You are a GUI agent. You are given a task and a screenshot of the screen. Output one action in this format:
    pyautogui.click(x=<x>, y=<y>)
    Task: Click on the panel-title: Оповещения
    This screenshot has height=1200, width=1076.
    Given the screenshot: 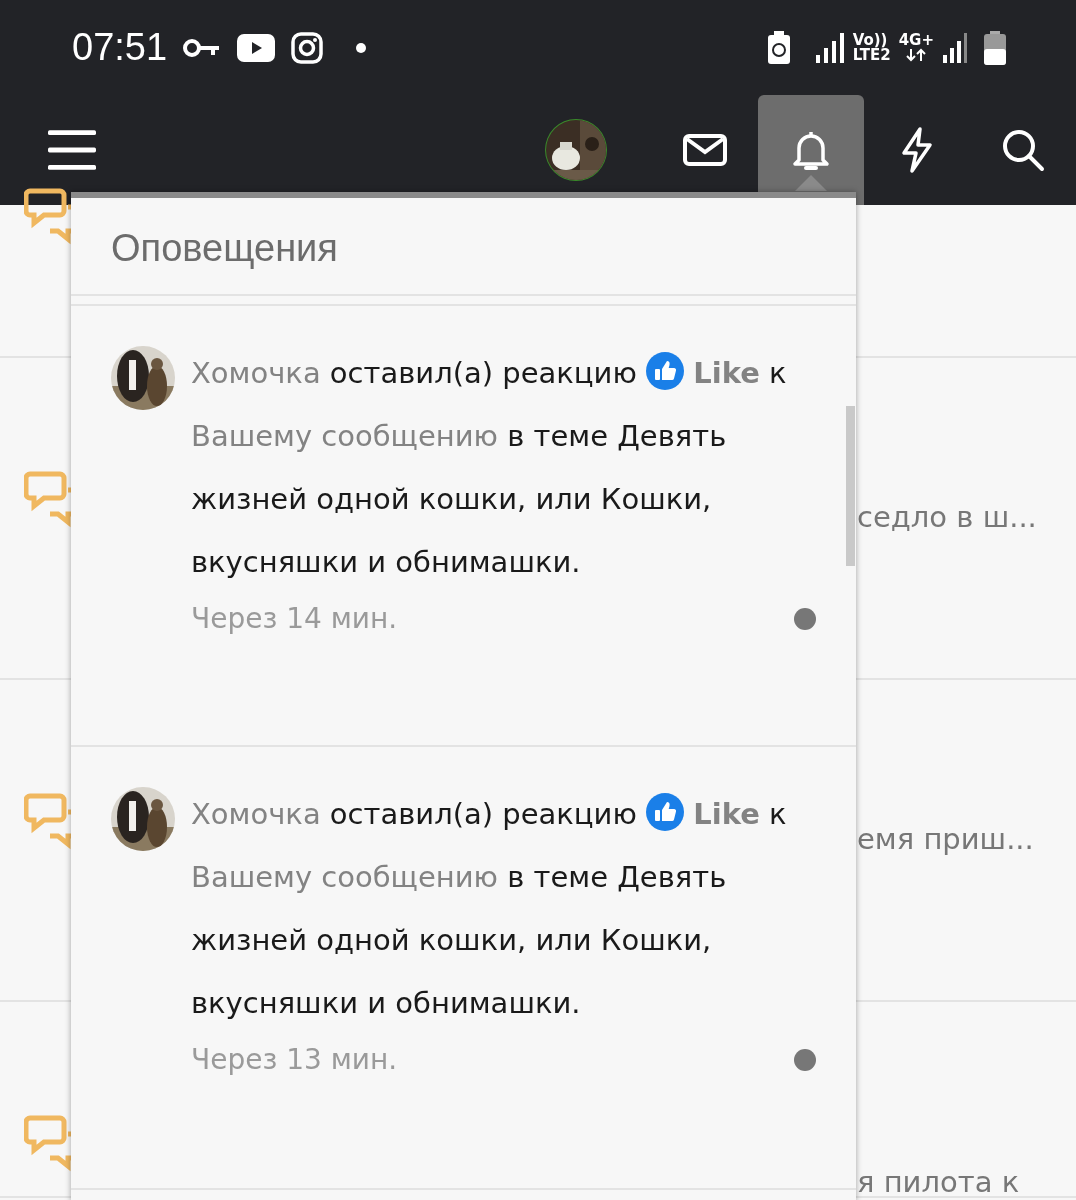 What is the action you would take?
    pyautogui.click(x=463, y=247)
    